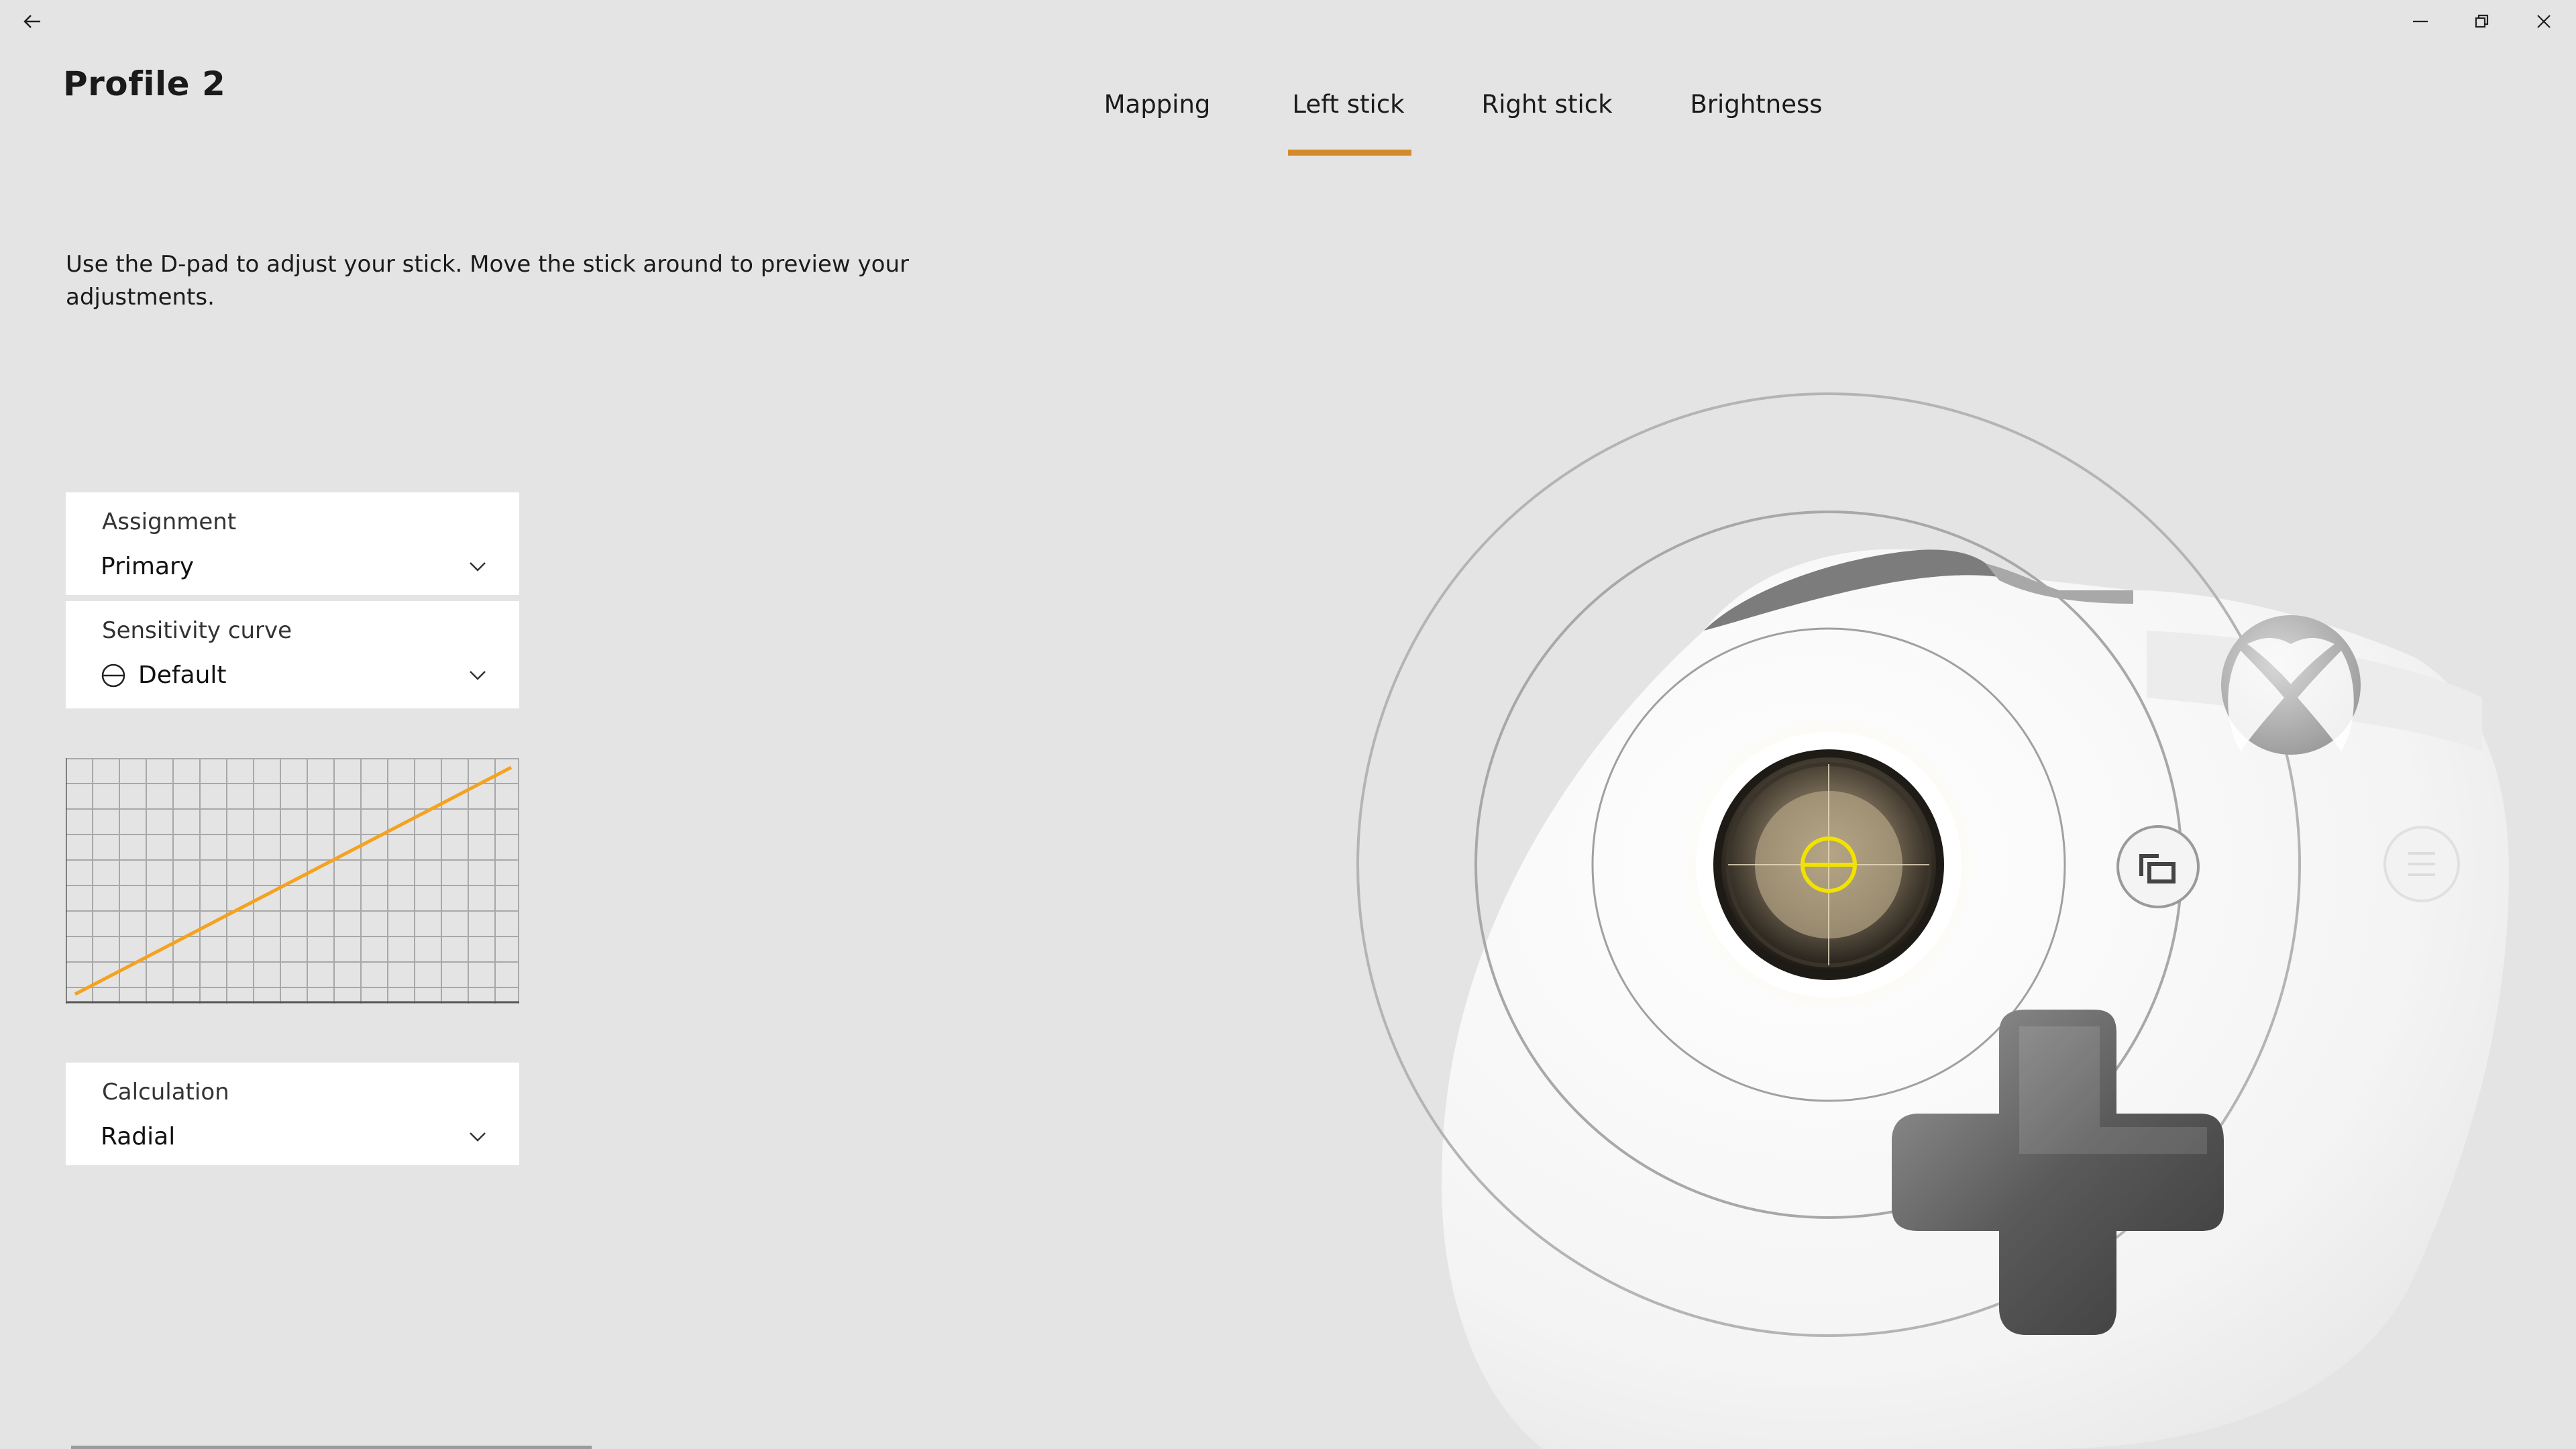 The width and height of the screenshot is (2576, 1449). What do you see at coordinates (1157, 123) in the screenshot?
I see `tab-mapping: Mapping` at bounding box center [1157, 123].